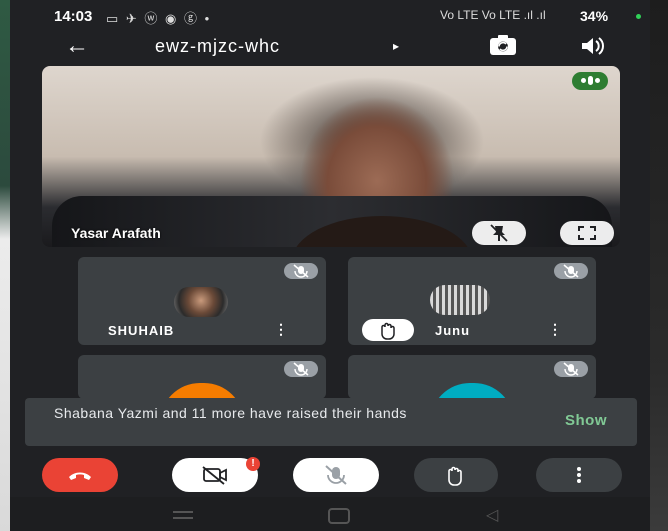 The image size is (668, 531). Describe the element at coordinates (587, 233) in the screenshot. I see `fullscreen-icon` at that location.